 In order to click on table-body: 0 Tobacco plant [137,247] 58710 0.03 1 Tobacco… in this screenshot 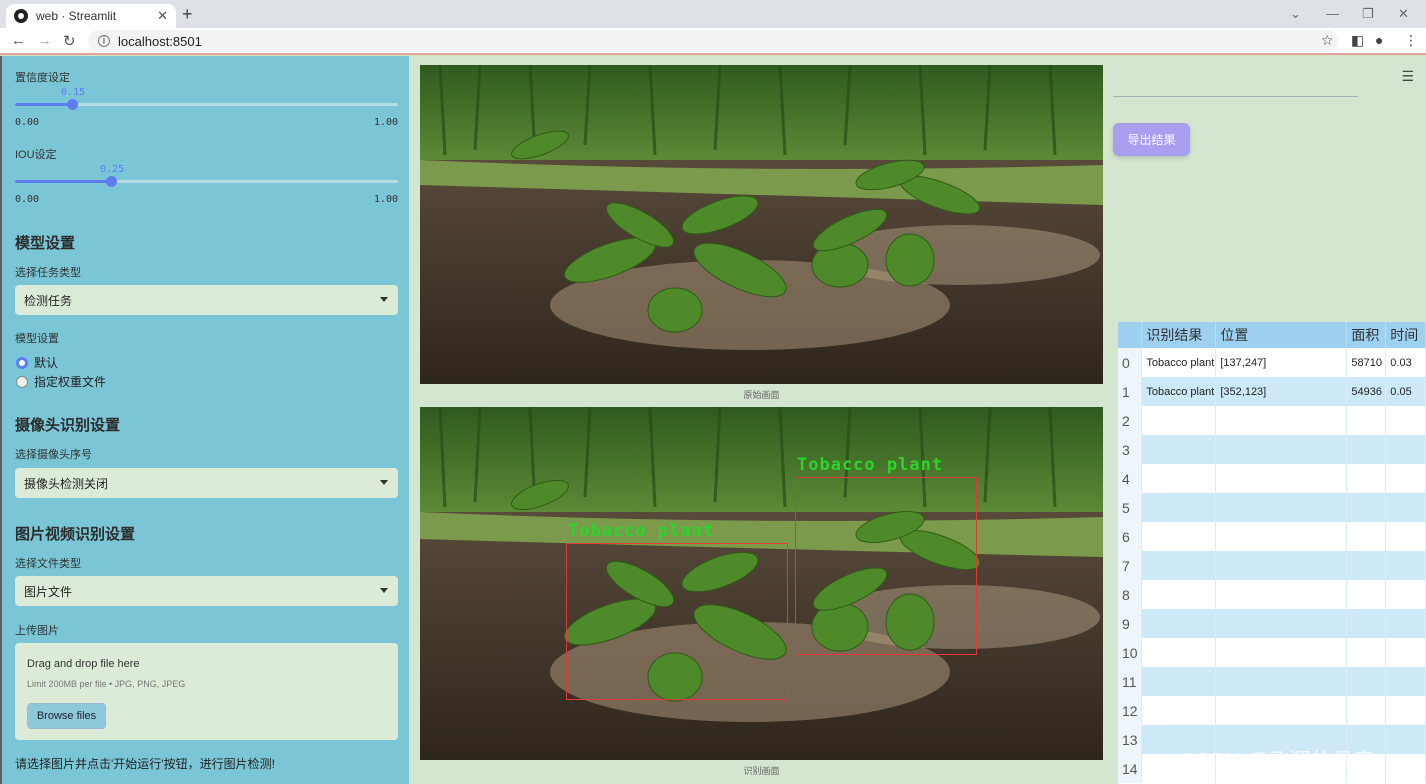, I will do `click(1272, 565)`.